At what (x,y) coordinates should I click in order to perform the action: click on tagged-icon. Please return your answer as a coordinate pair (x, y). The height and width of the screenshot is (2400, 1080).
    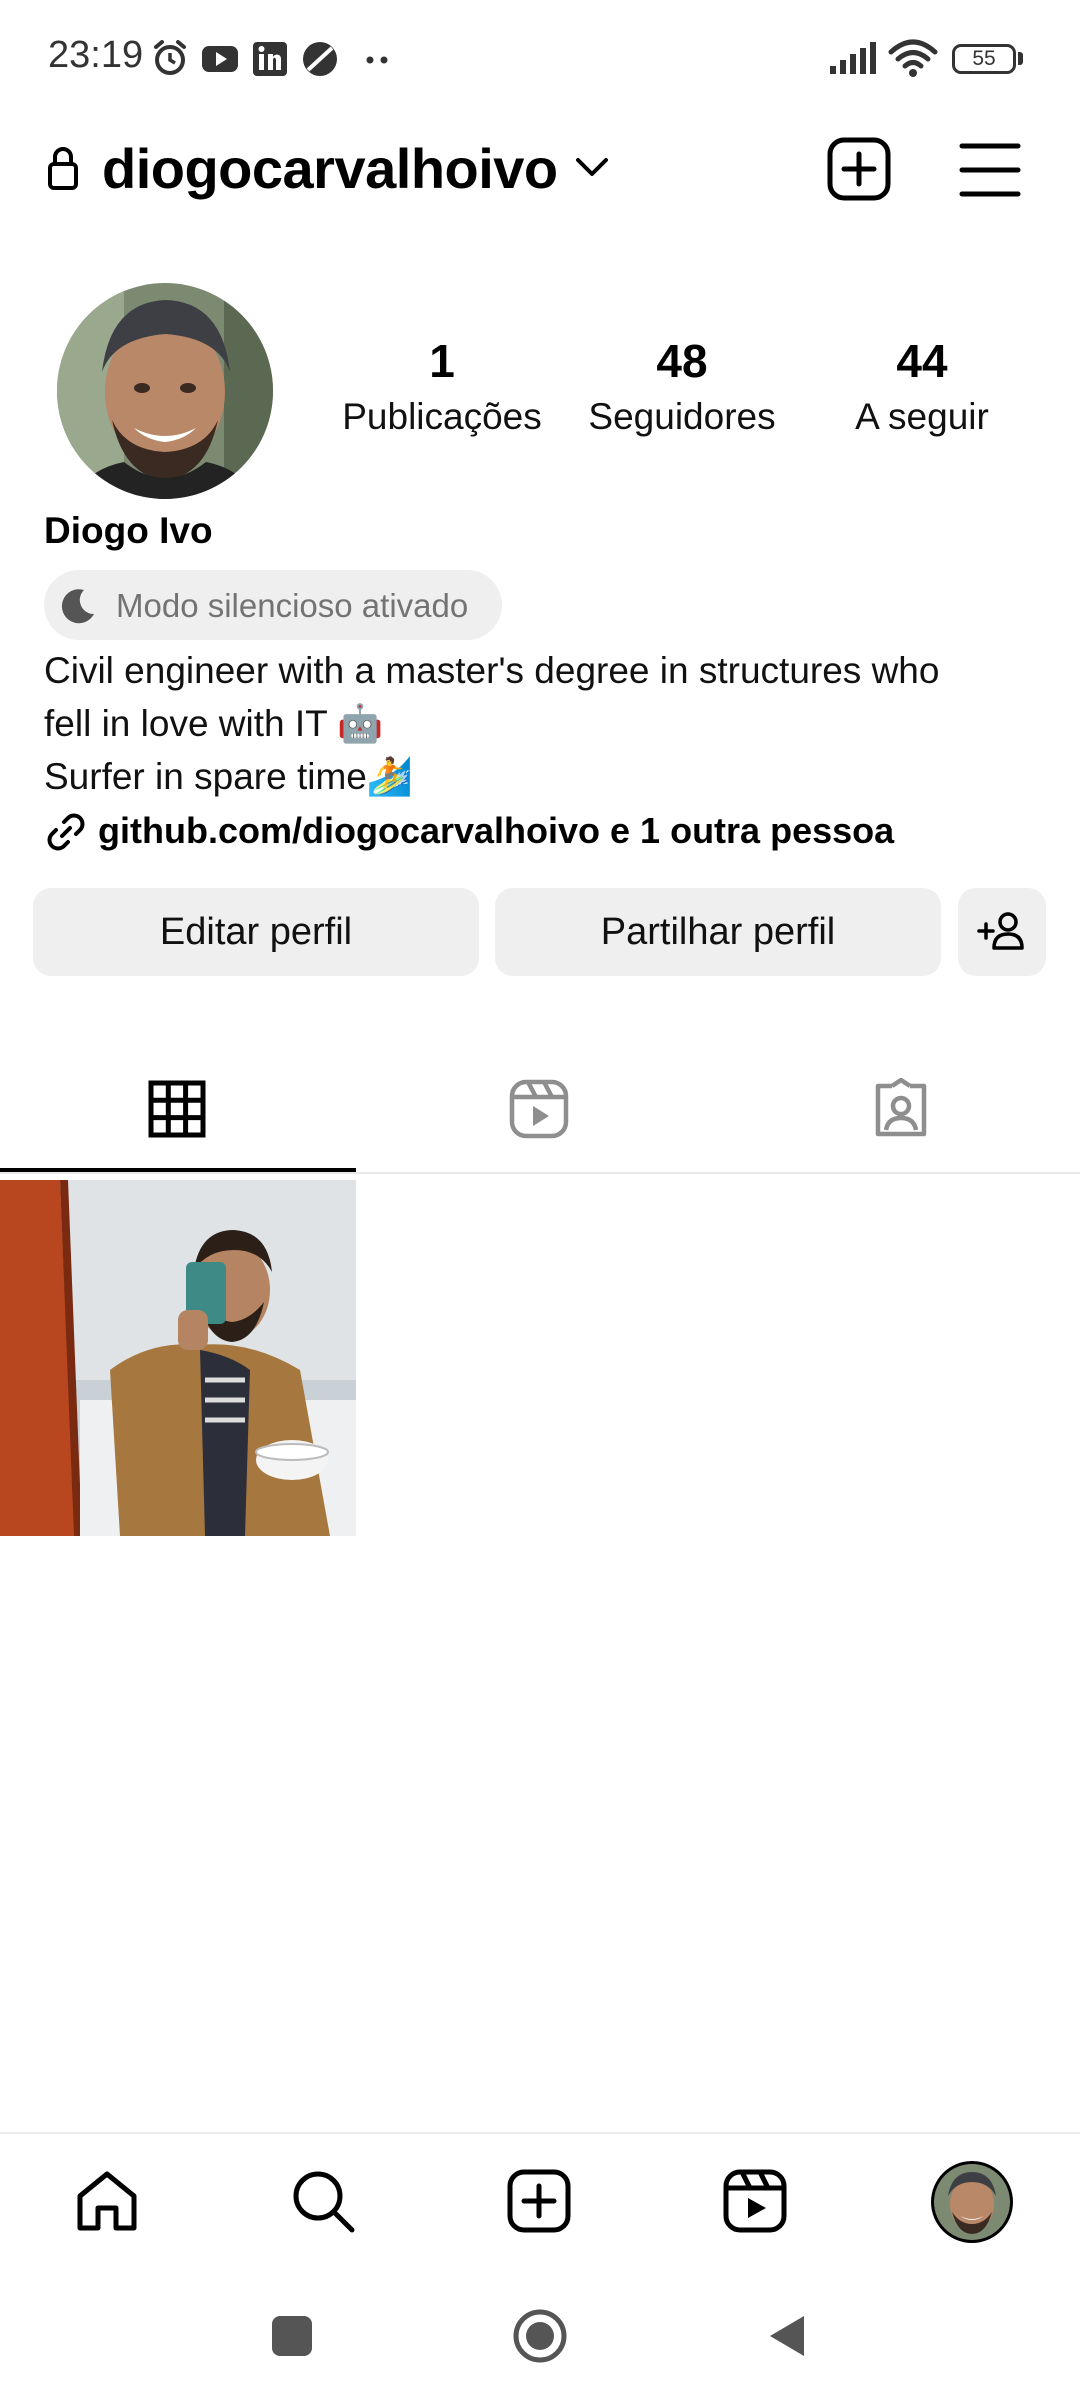
    Looking at the image, I should click on (901, 1109).